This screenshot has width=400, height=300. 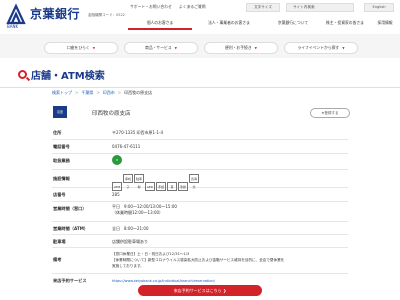 I want to click on branch-badge-icon: 京葉, so click(x=60, y=112).